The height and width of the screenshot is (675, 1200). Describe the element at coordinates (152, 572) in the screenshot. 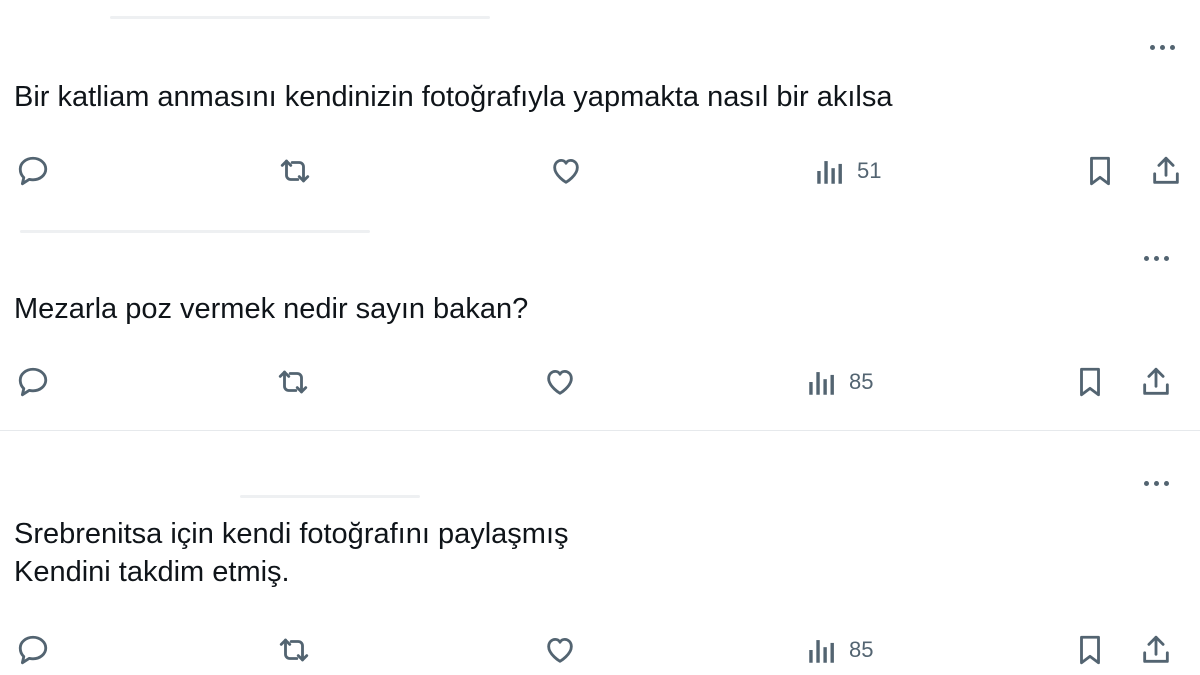

I see `tweet-text-line: Kendini takdim etmiş.` at that location.